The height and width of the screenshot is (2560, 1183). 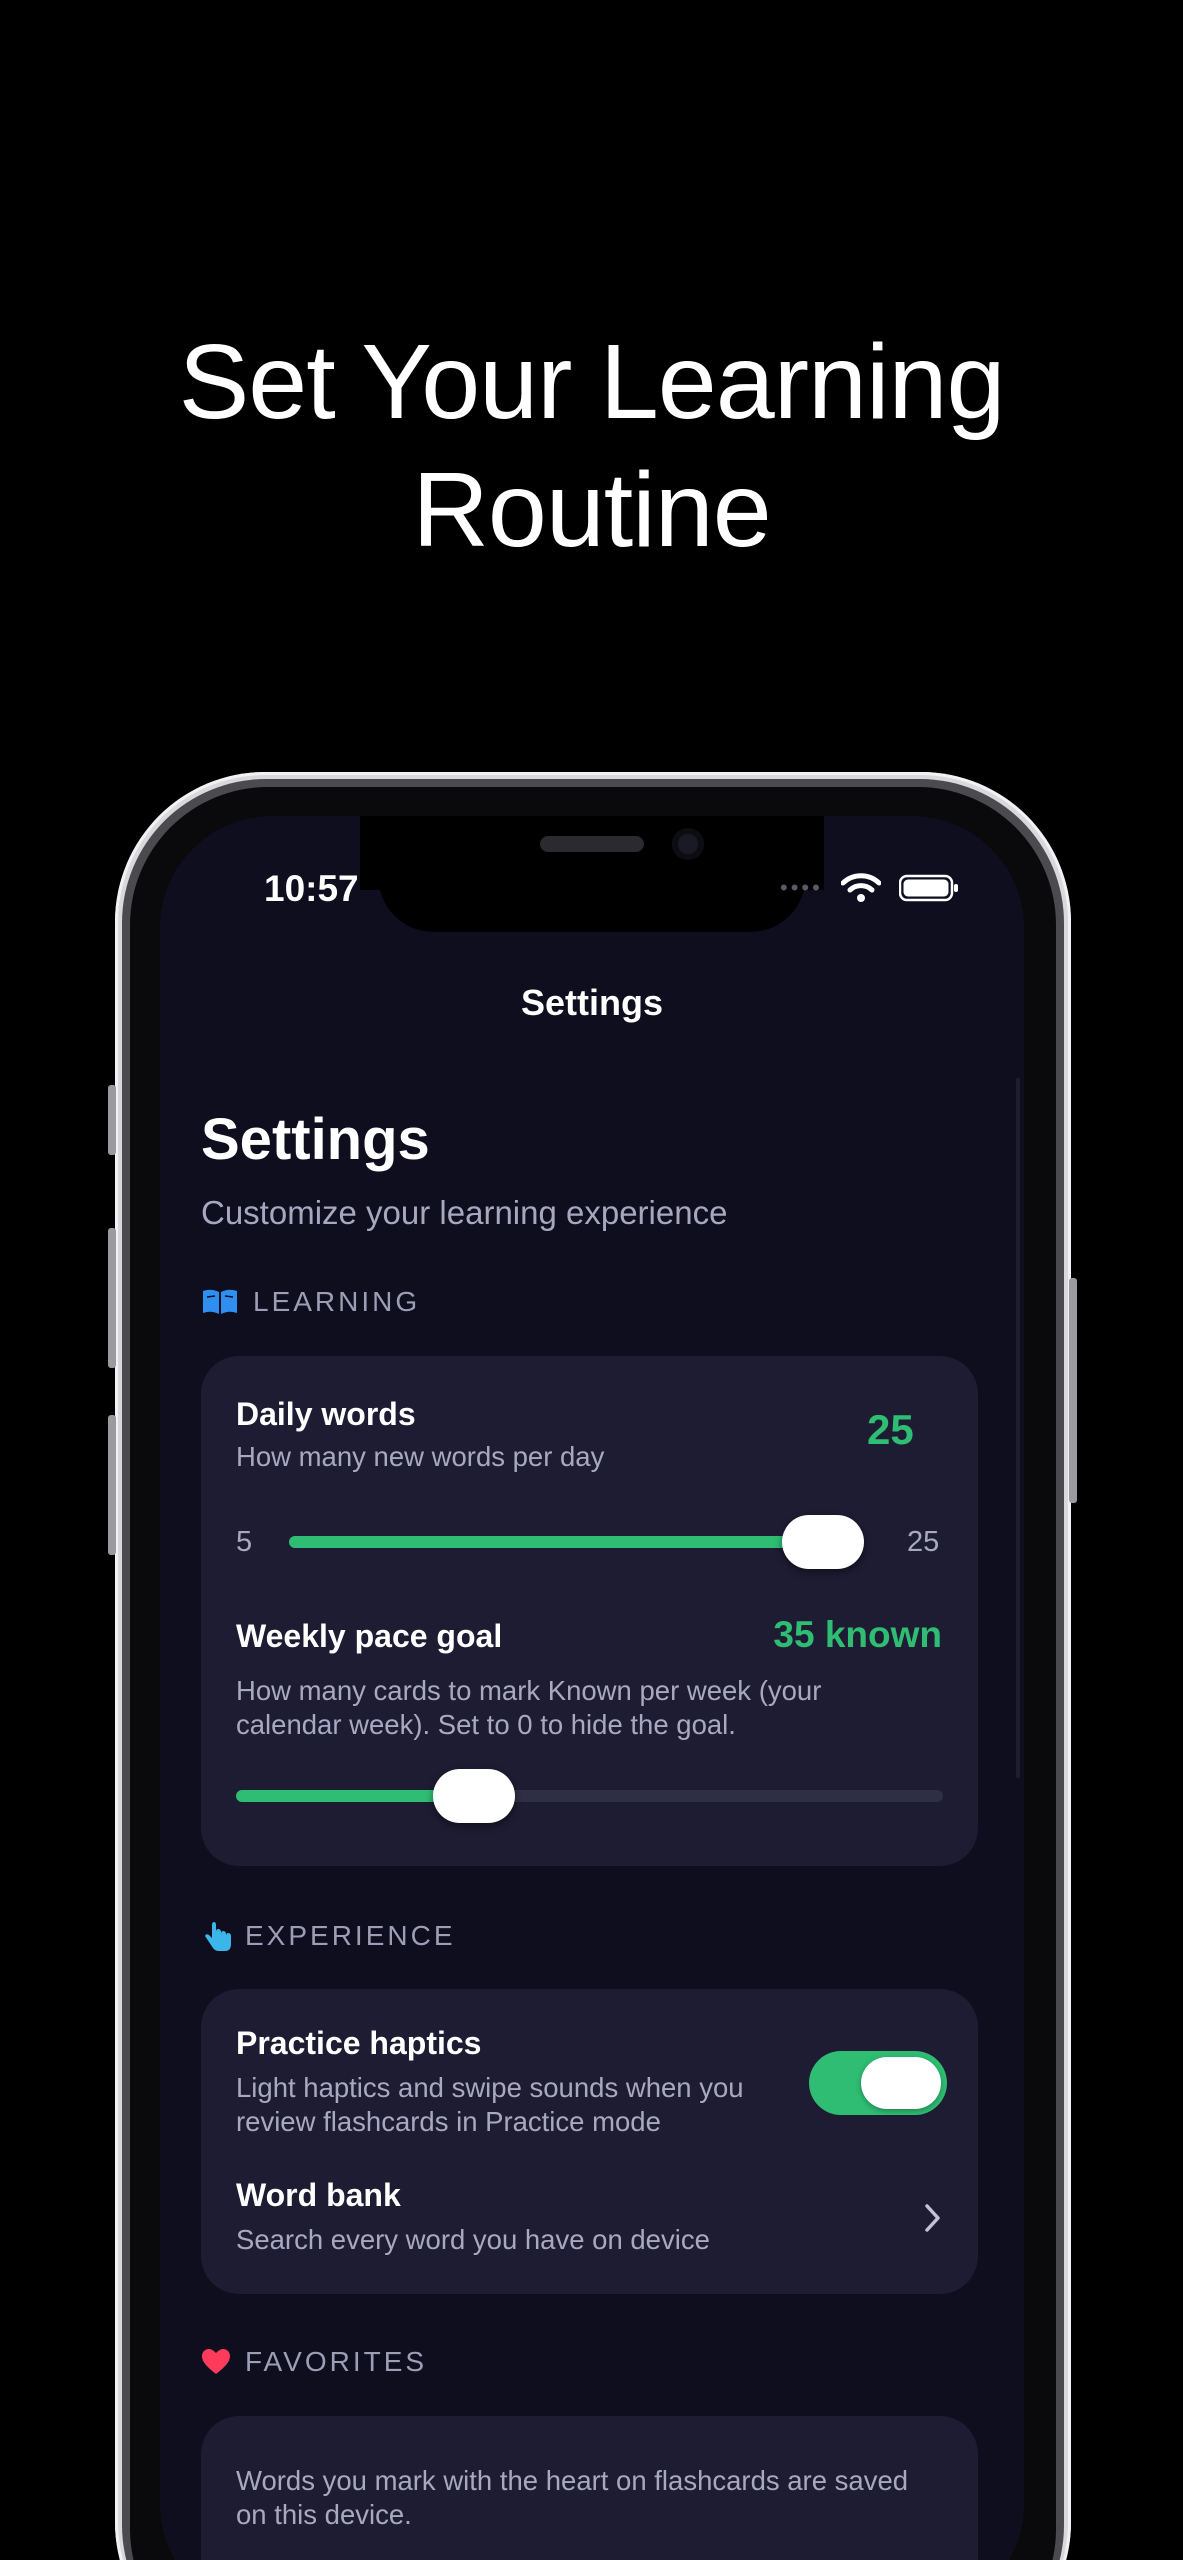 What do you see at coordinates (326, 1414) in the screenshot?
I see `daily-words-title: Daily words` at bounding box center [326, 1414].